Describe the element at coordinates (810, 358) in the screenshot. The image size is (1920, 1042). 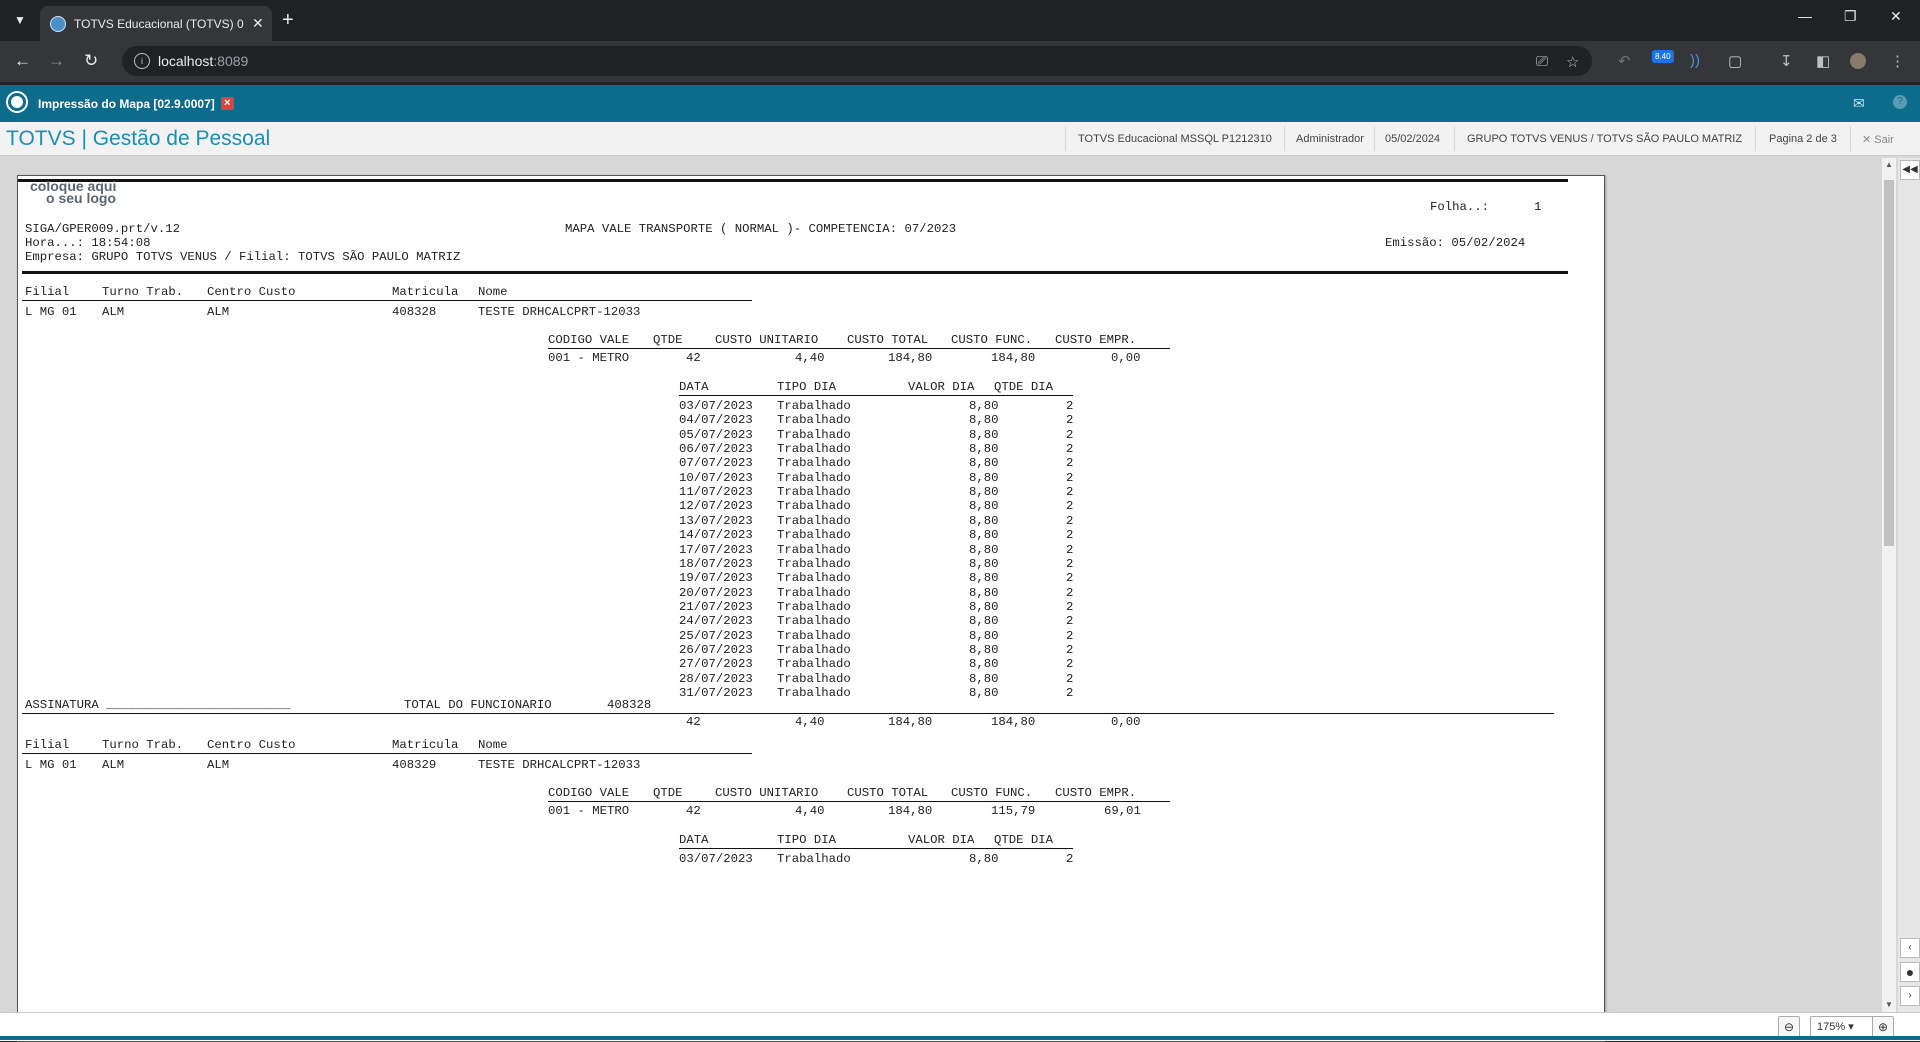
I see `emp1-vale-custo-unit: 4,40` at that location.